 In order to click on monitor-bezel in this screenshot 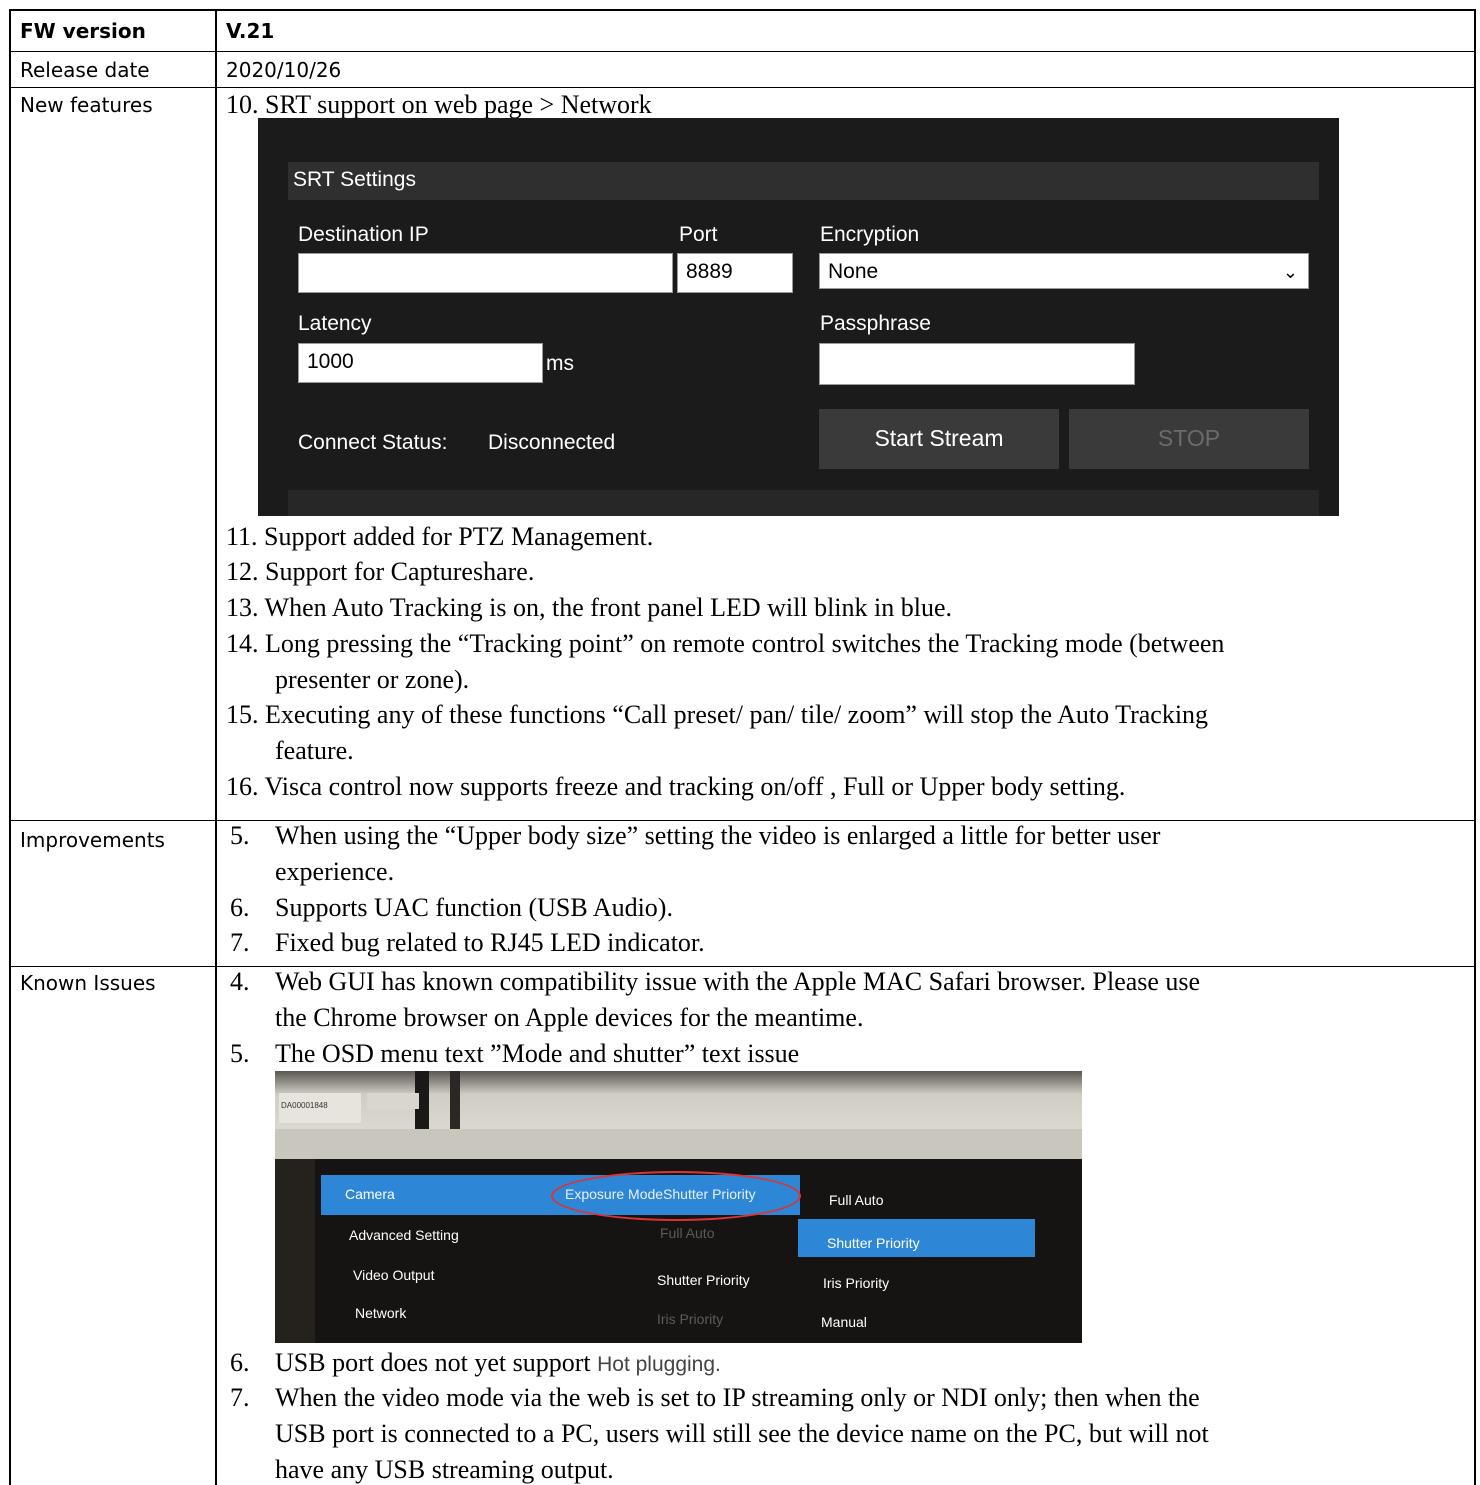, I will do `click(678, 1144)`.